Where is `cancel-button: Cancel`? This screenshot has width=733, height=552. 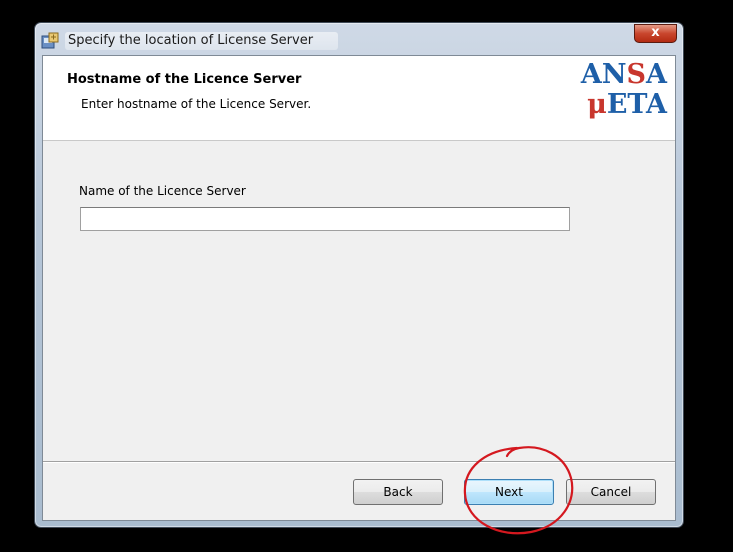
cancel-button: Cancel is located at coordinates (611, 492).